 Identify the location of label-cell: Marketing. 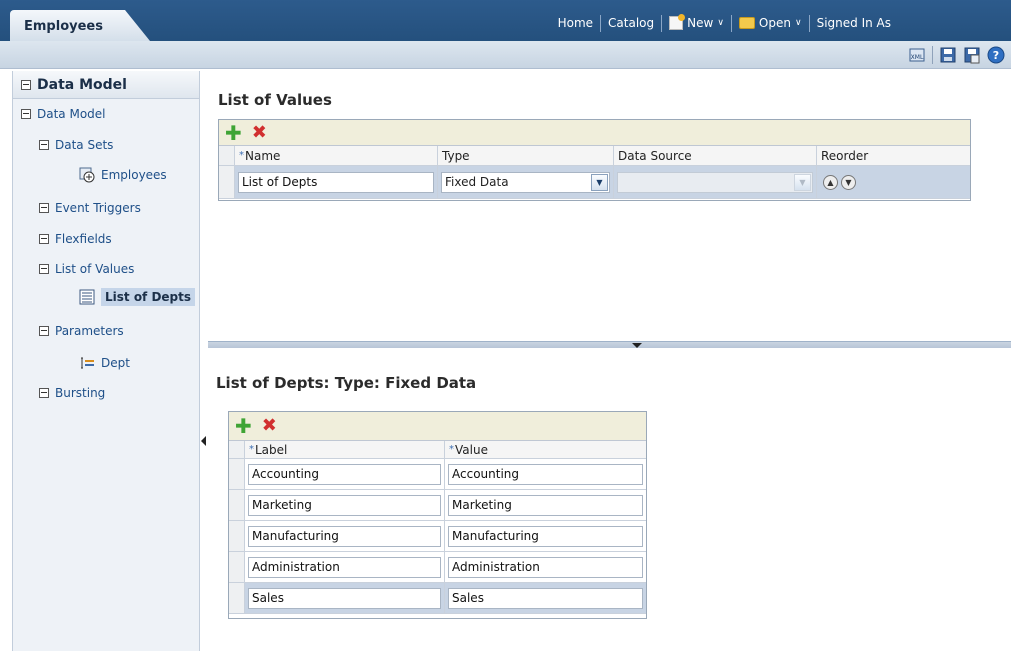
(345, 505).